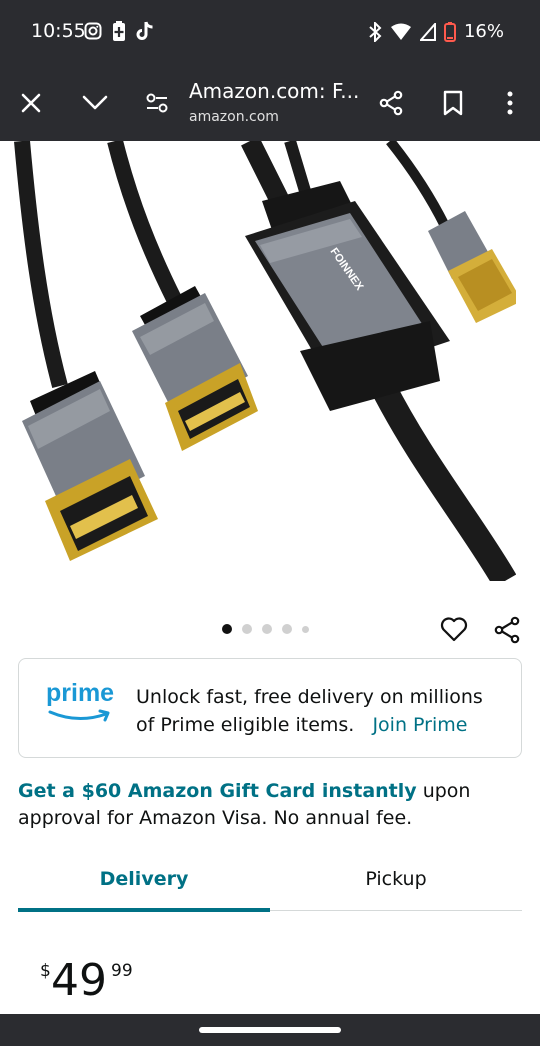 Image resolution: width=540 pixels, height=1046 pixels. What do you see at coordinates (234, 117) in the screenshot?
I see `page-domain: amazon.com` at bounding box center [234, 117].